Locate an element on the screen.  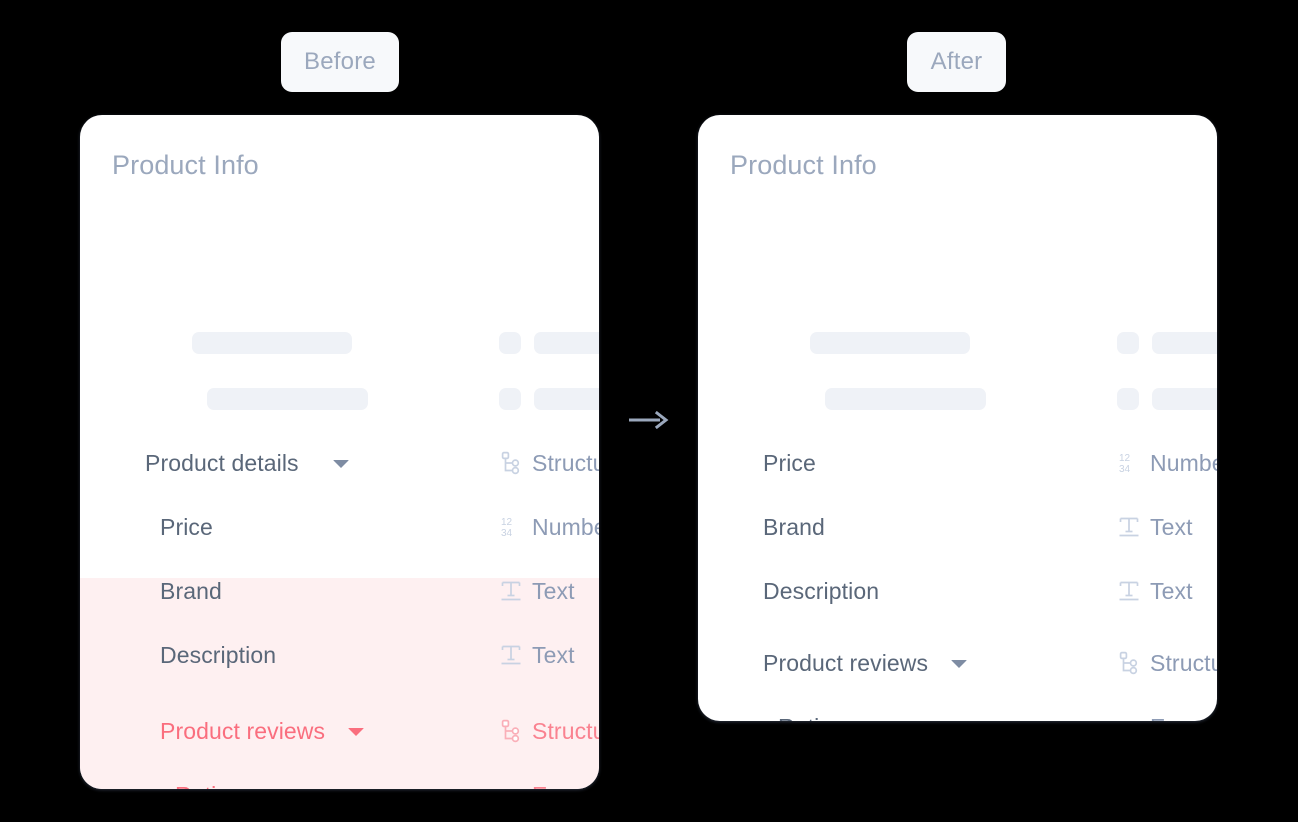
field-row: Product details Structure is located at coordinates (339, 463).